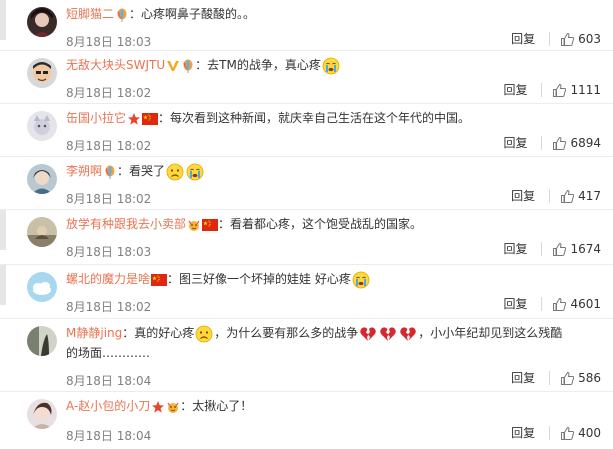  I want to click on comment-header: 无敌大块头SWJTU ：去TM的战争，真心疼, so click(333, 65).